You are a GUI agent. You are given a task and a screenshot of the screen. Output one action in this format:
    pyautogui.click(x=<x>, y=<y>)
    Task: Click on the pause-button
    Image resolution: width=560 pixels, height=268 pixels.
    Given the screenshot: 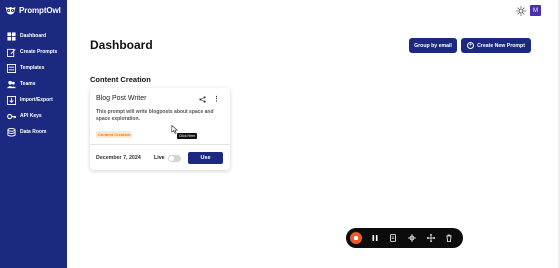 What is the action you would take?
    pyautogui.click(x=375, y=238)
    